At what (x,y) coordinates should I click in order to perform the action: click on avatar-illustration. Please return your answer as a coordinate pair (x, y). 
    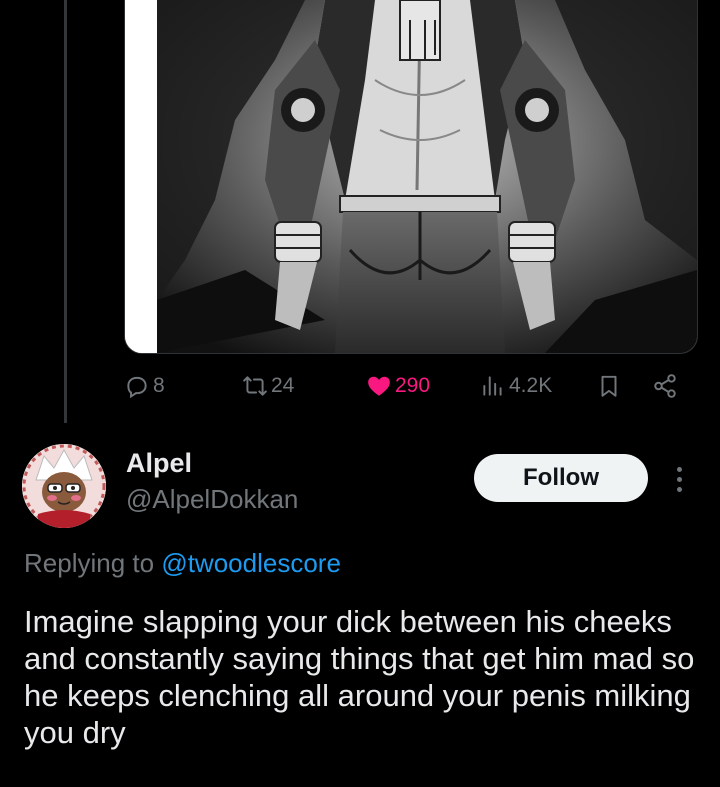
    Looking at the image, I should click on (64, 486).